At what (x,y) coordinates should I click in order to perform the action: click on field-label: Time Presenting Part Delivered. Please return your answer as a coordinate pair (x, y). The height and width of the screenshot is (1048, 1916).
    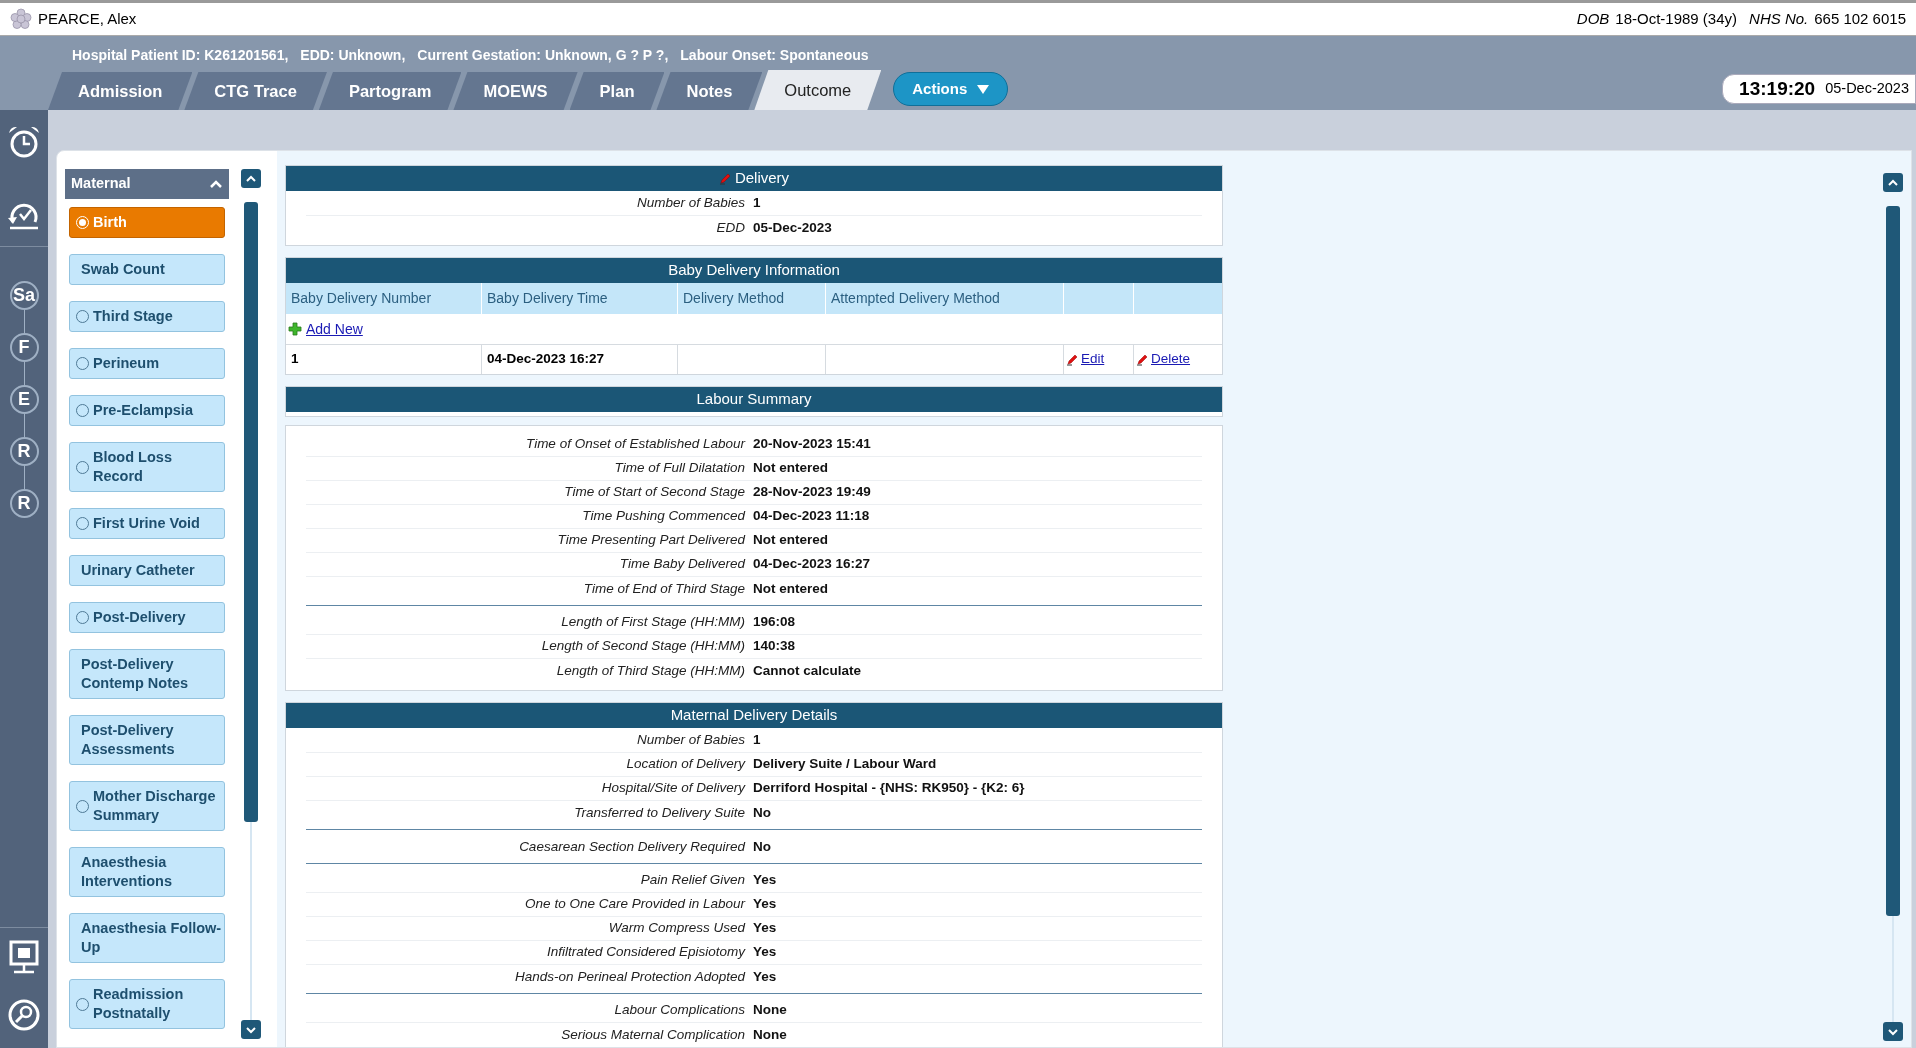
    Looking at the image, I should click on (651, 540).